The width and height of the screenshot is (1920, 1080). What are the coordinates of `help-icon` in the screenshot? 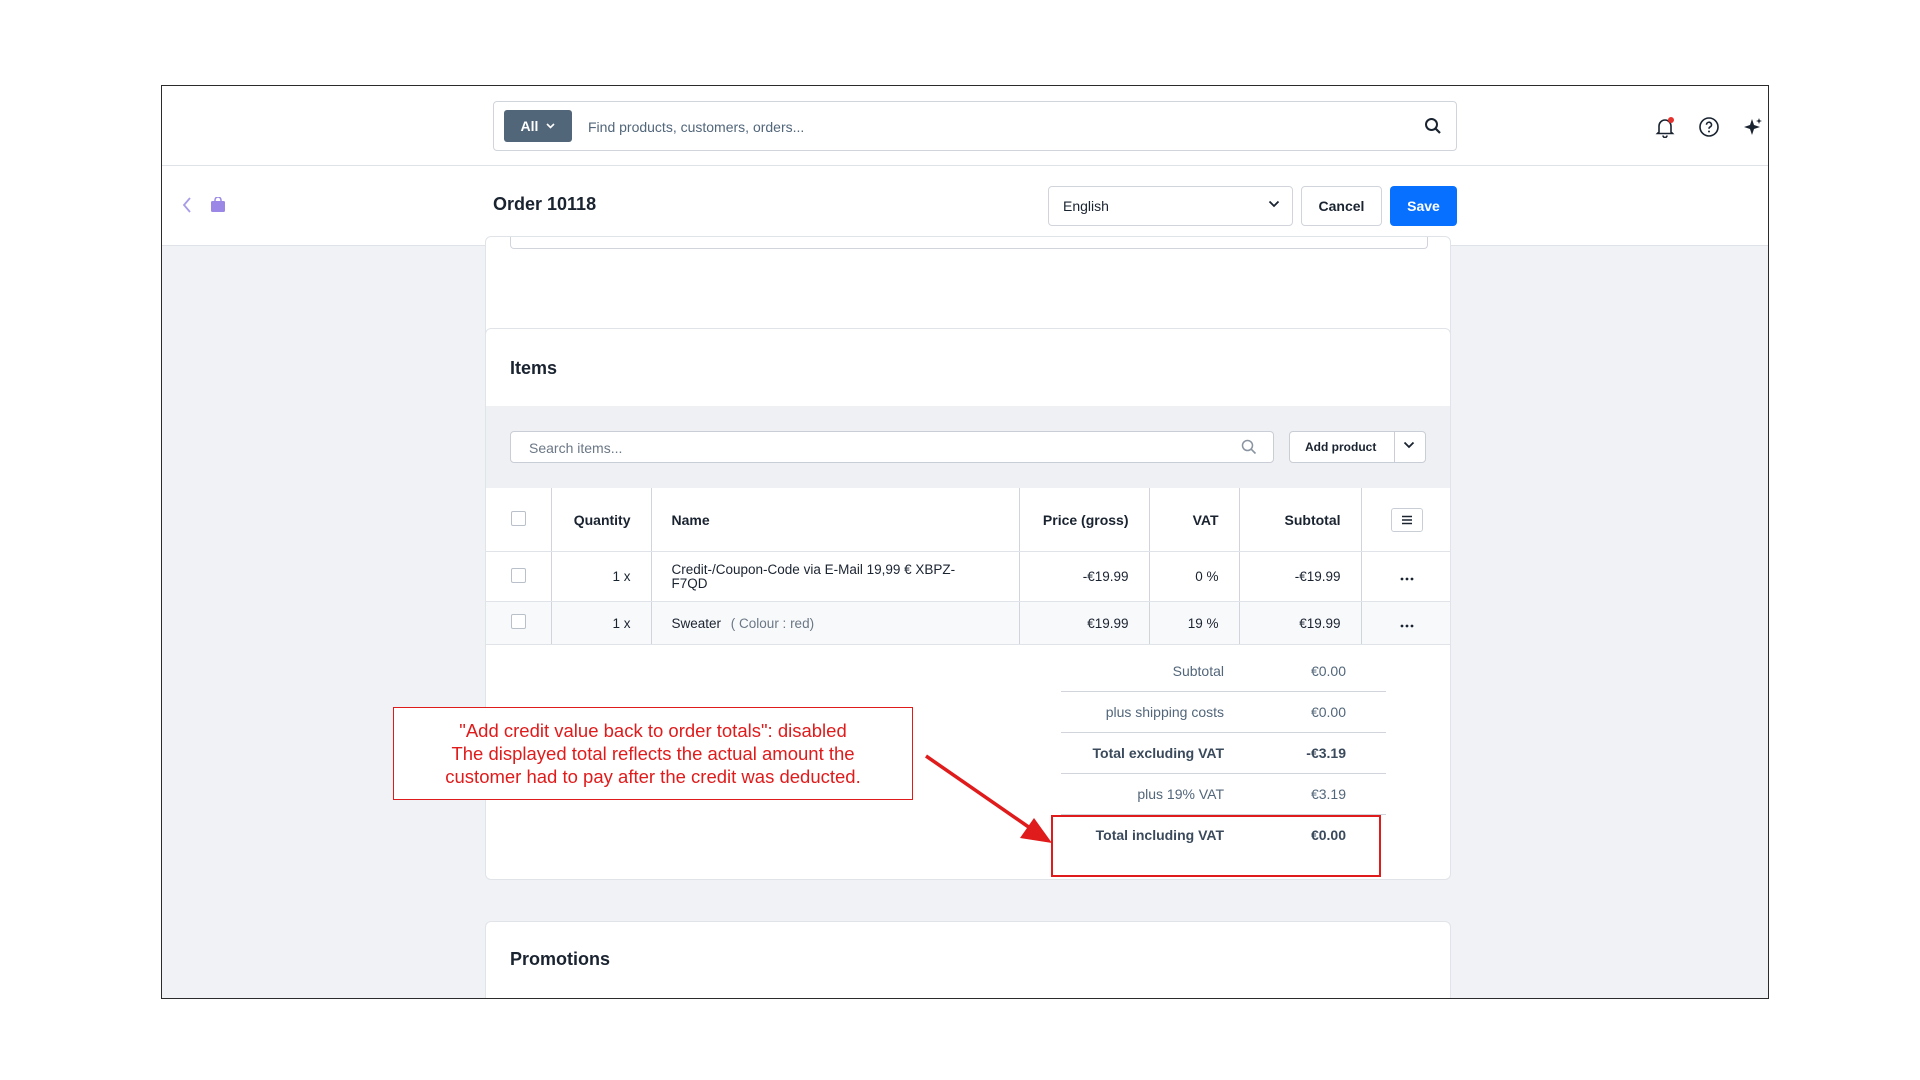 It's located at (1709, 127).